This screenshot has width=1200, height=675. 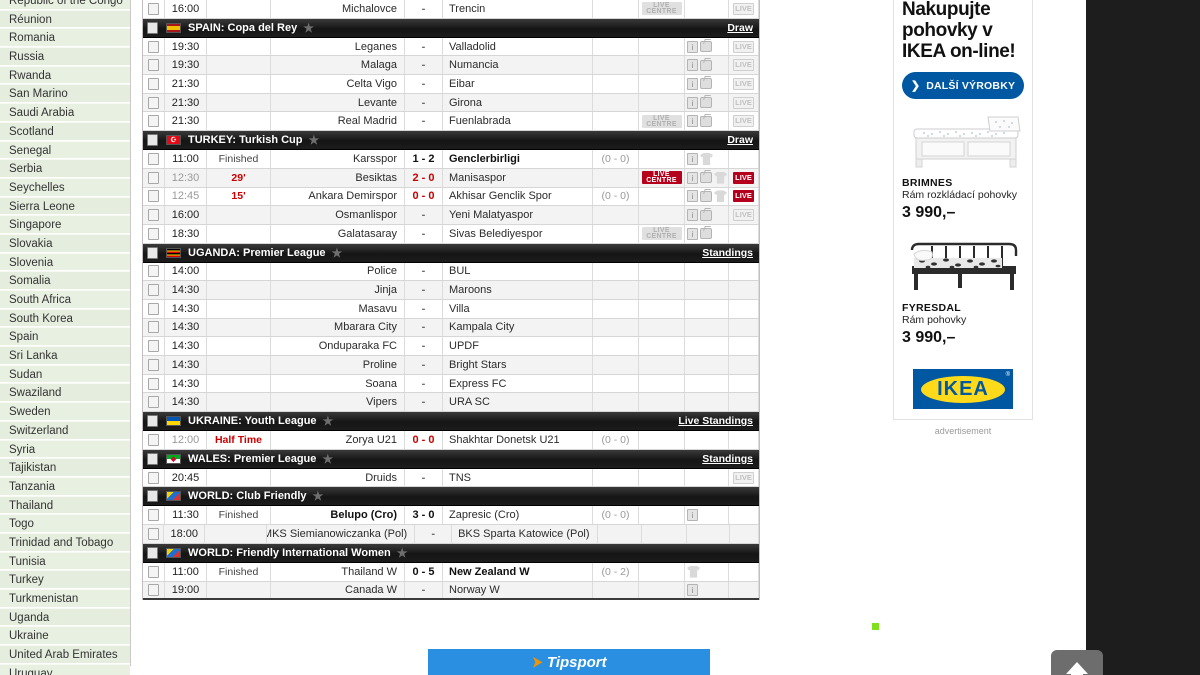 I want to click on home-team: Michalovce, so click(x=338, y=9).